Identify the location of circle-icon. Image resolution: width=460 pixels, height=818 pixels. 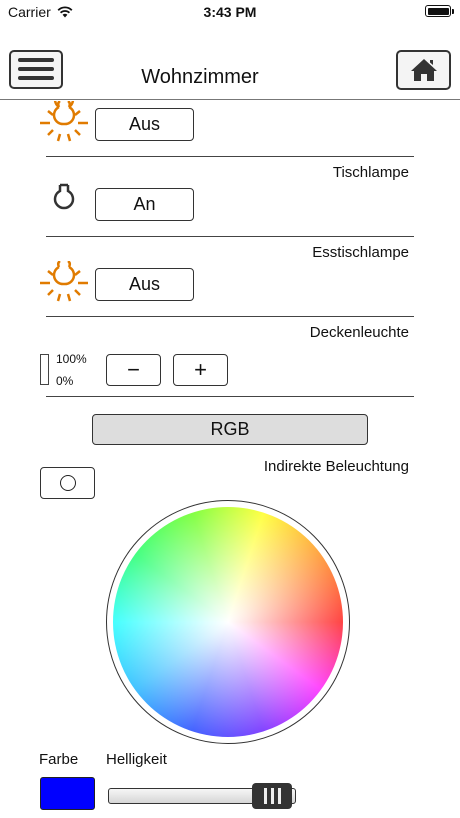
(67, 483).